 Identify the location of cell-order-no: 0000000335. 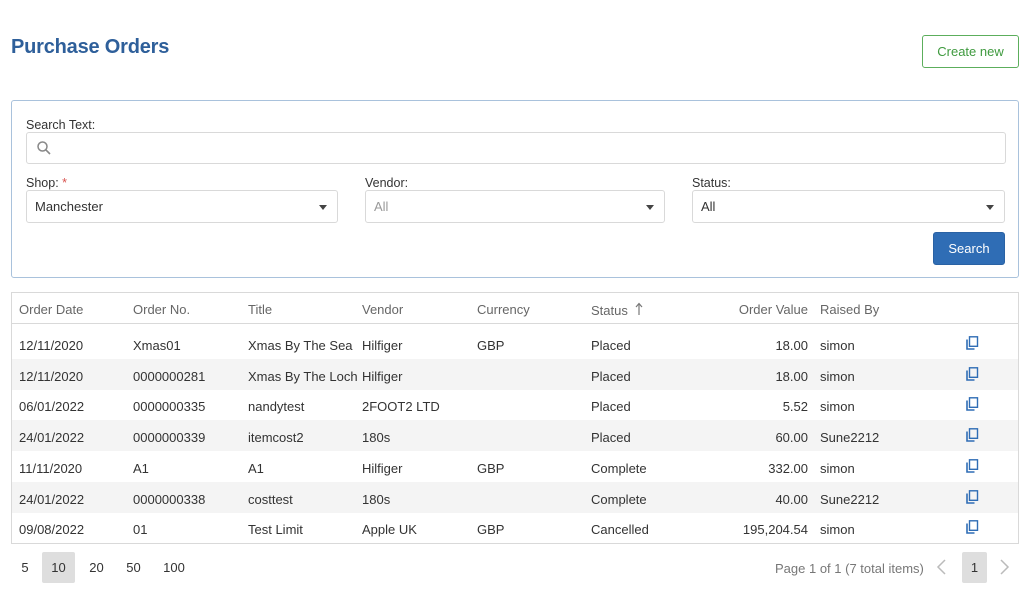
(169, 407).